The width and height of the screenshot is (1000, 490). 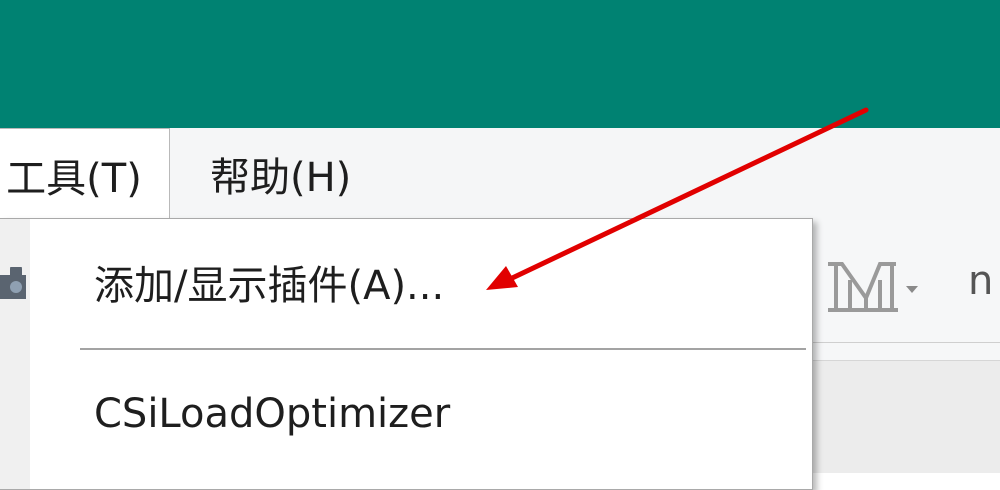 What do you see at coordinates (905, 346) in the screenshot?
I see `toolbar-area: n` at bounding box center [905, 346].